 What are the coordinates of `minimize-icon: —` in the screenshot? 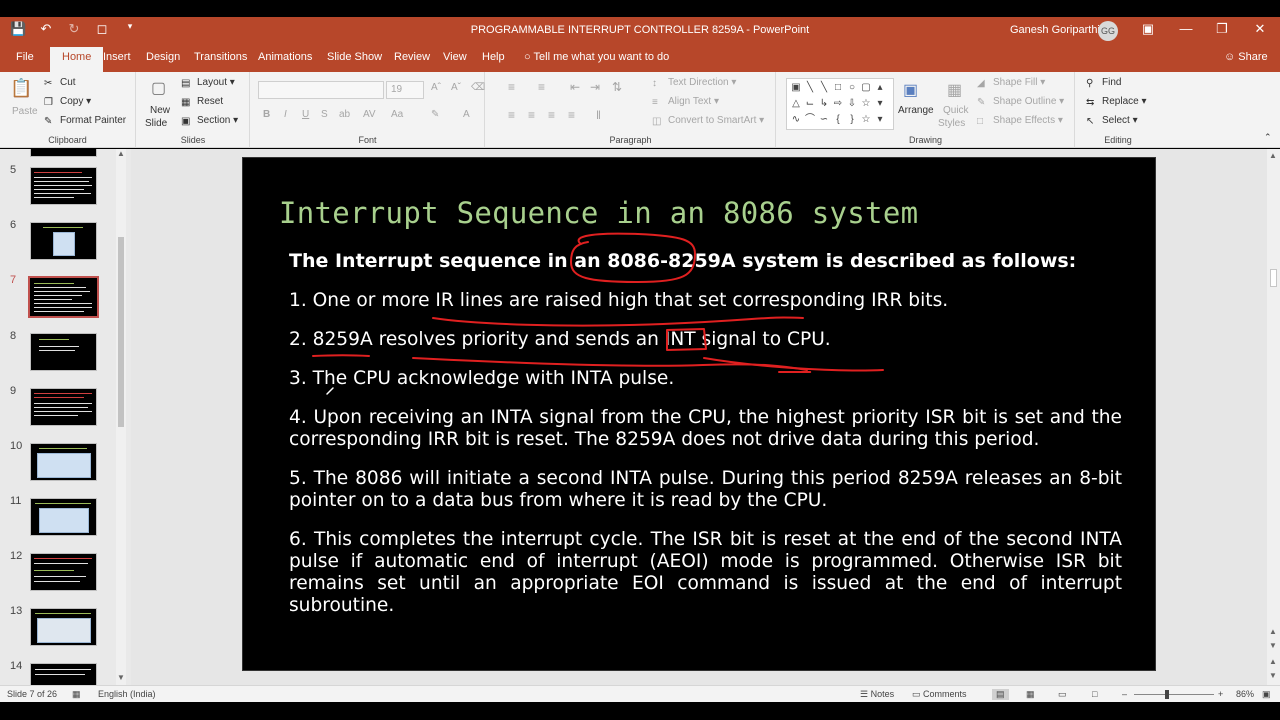 It's located at (1186, 28).